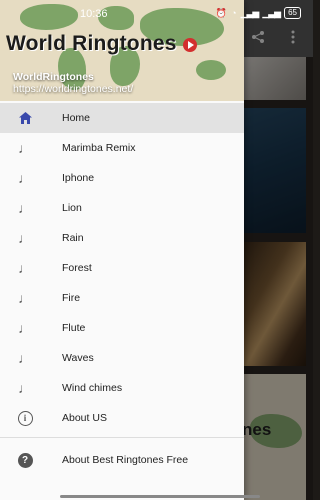 The width and height of the screenshot is (320, 500). Describe the element at coordinates (25, 460) in the screenshot. I see `help-icon: ?` at that location.